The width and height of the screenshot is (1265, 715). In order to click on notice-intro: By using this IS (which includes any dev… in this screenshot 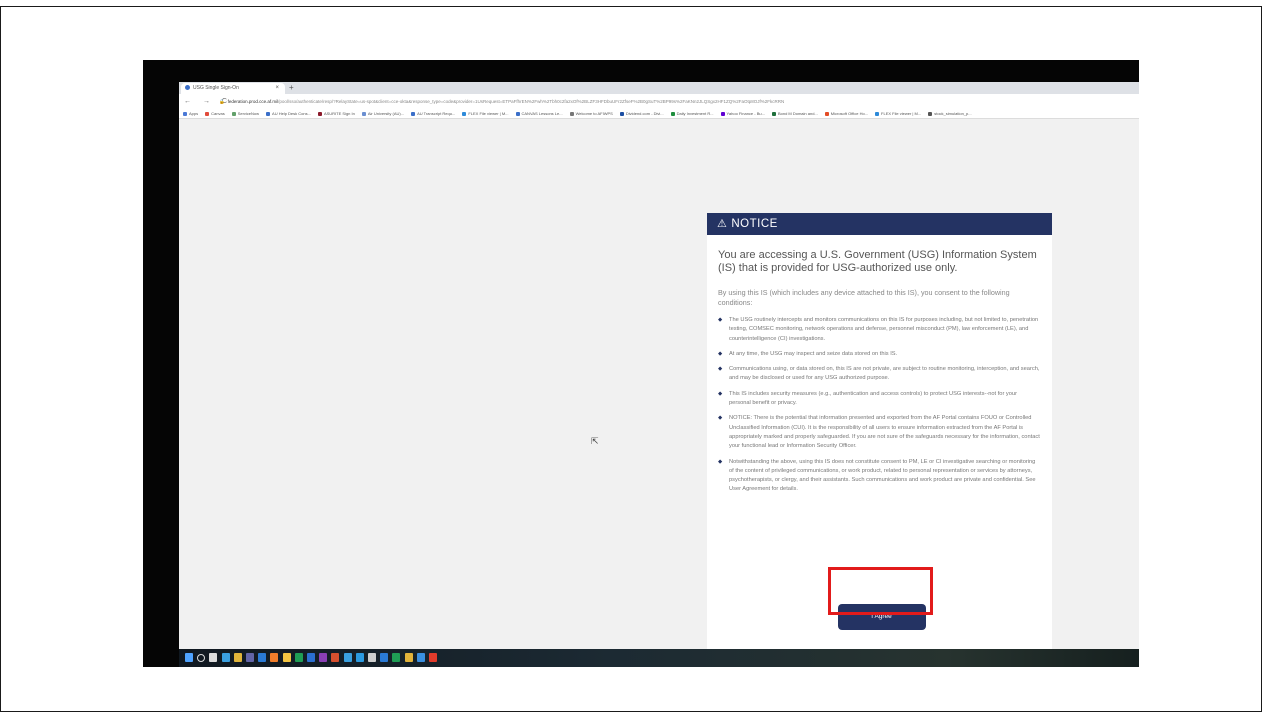, I will do `click(864, 297)`.